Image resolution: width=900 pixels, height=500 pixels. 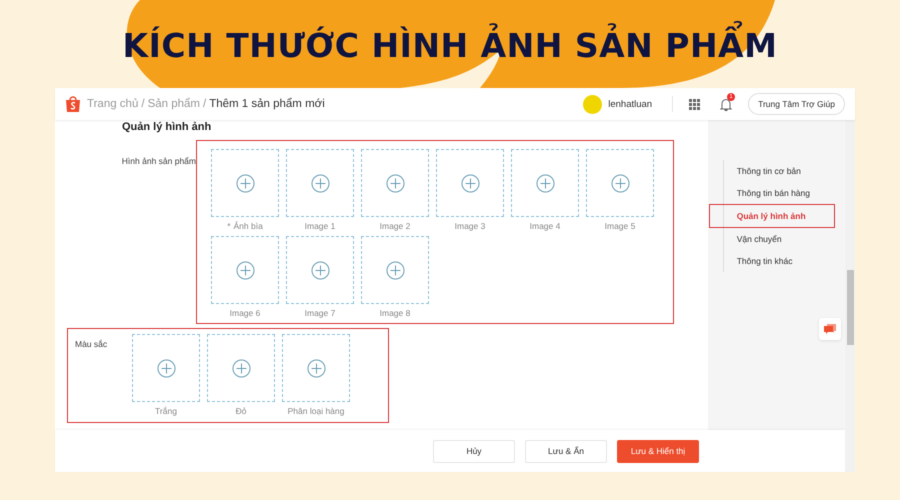 I want to click on slot-label: Ảnh bìa, so click(x=248, y=226).